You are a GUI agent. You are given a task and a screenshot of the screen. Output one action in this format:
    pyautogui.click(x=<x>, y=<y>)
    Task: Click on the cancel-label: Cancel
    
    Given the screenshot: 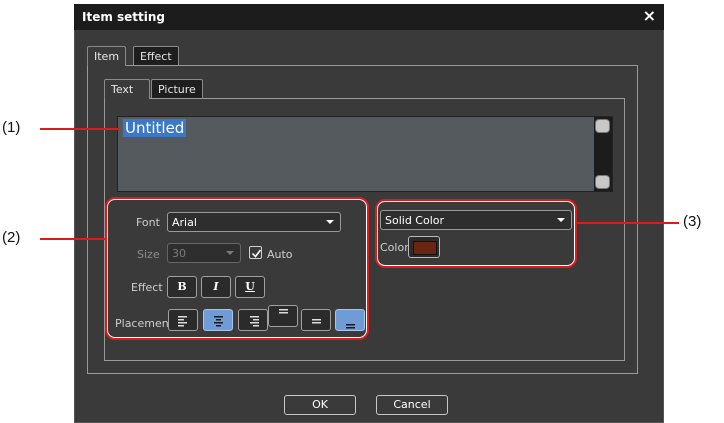 What is the action you would take?
    pyautogui.click(x=412, y=404)
    